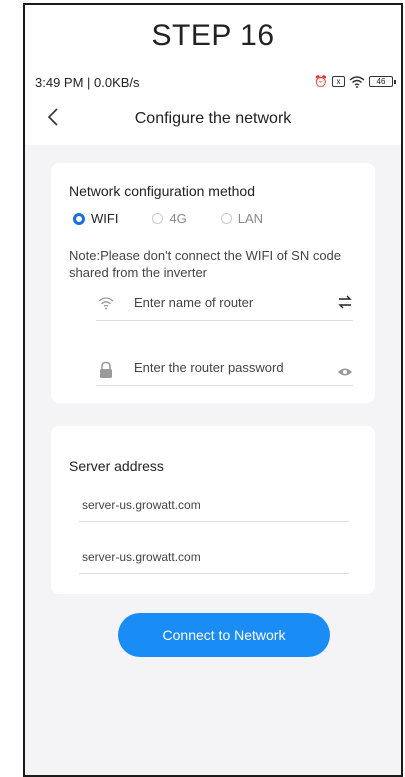 The width and height of the screenshot is (405, 777). I want to click on network-method-radio-group: WIFI 4G LAN, so click(185, 218).